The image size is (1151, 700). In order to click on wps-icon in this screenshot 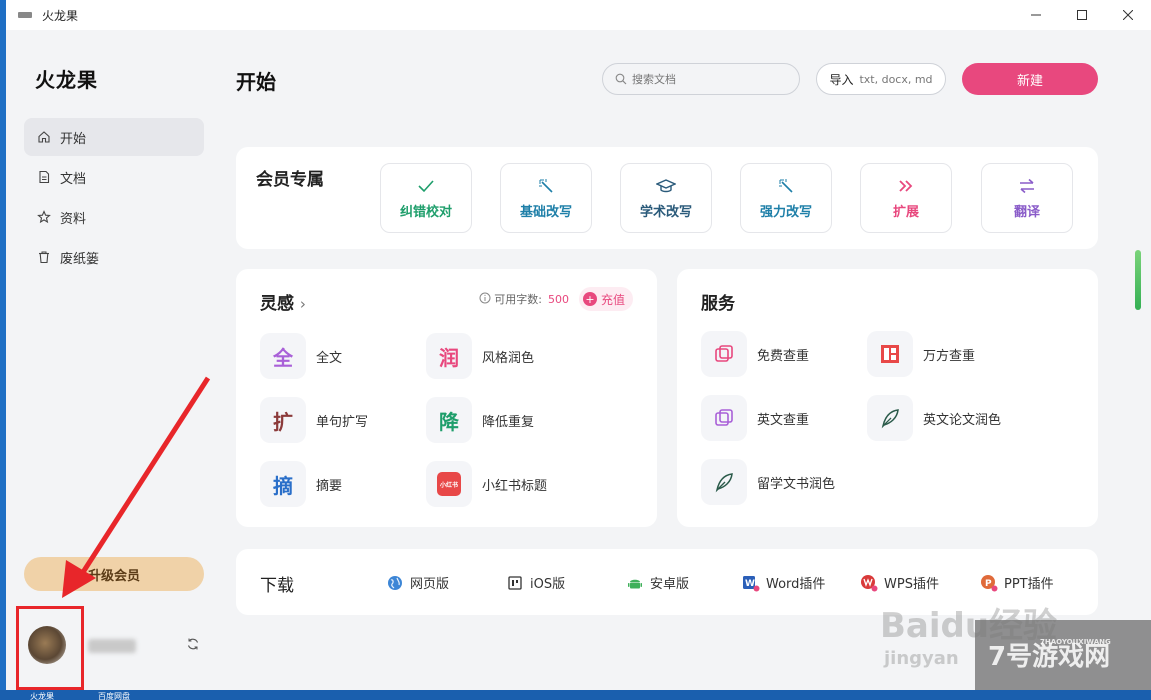, I will do `click(869, 583)`.